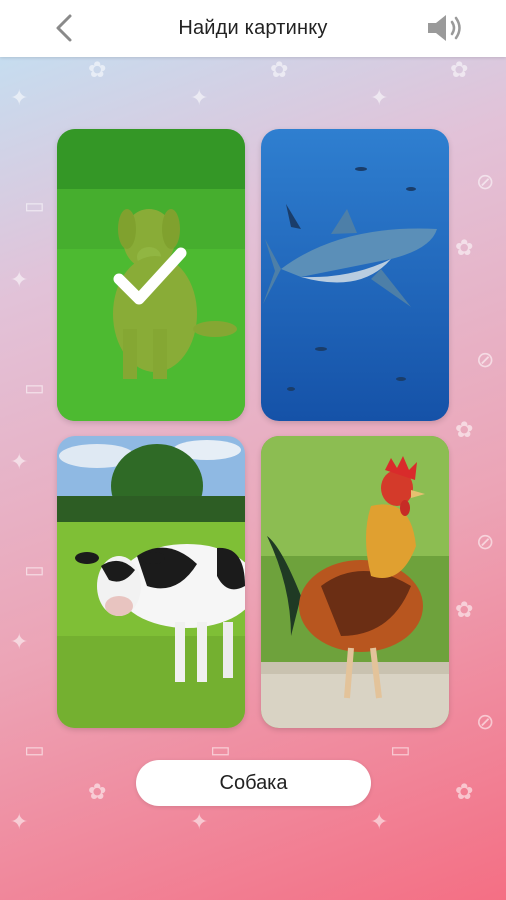  I want to click on sound-button, so click(446, 28).